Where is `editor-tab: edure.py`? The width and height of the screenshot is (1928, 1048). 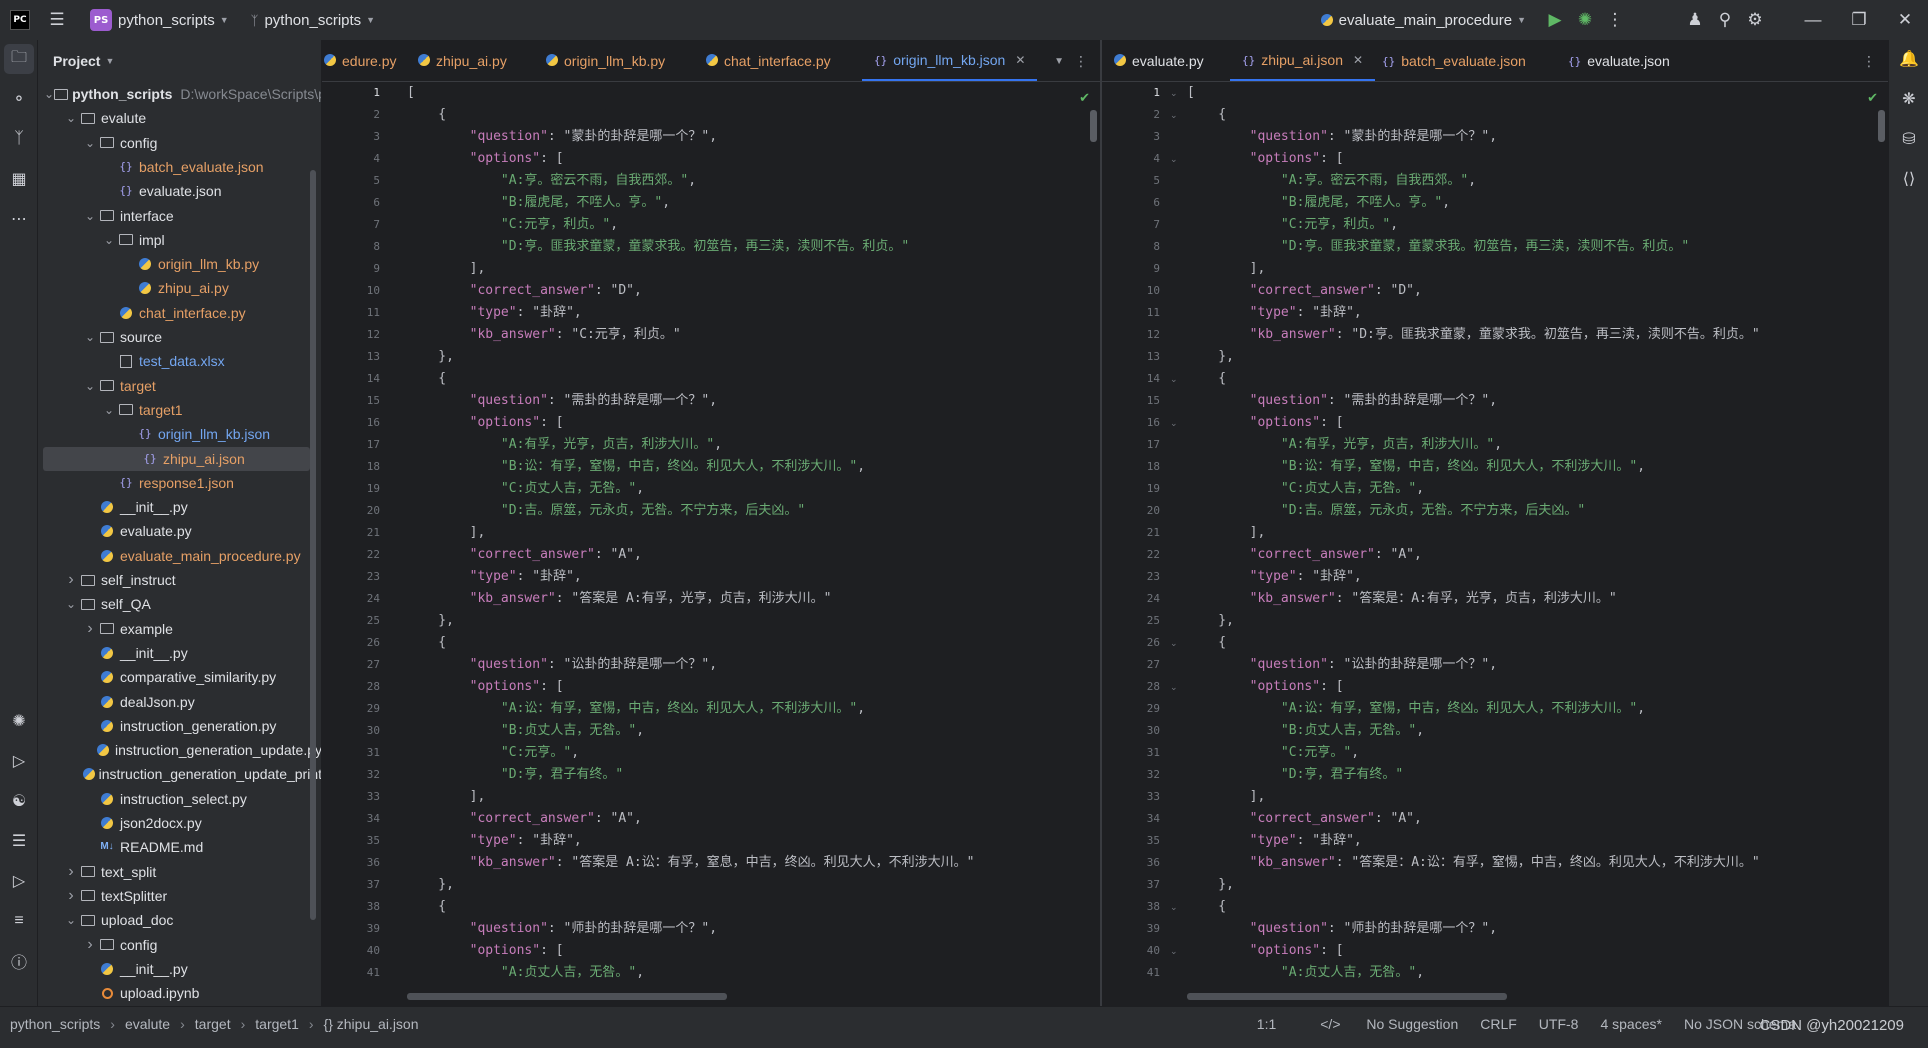
editor-tab: edure.py is located at coordinates (360, 60).